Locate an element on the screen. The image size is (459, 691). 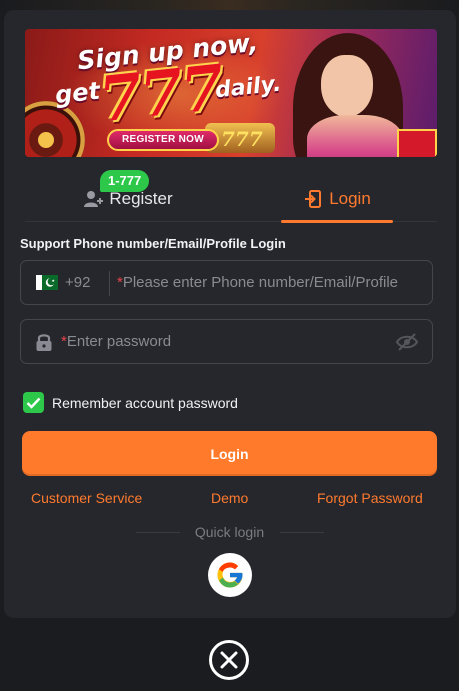
support-label: Support Phone number/Email/Profile Login is located at coordinates (153, 243).